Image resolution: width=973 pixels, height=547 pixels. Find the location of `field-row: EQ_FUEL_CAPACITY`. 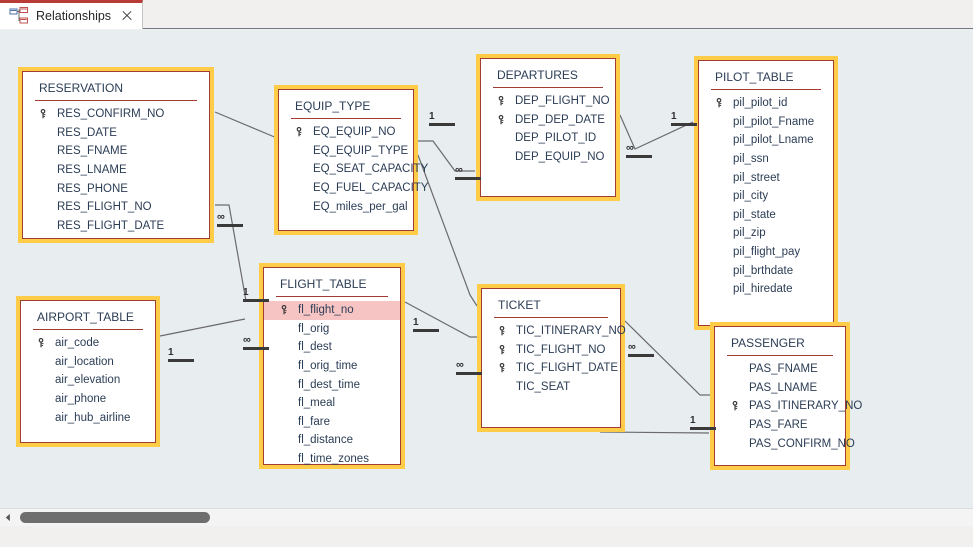

field-row: EQ_FUEL_CAPACITY is located at coordinates (353, 188).